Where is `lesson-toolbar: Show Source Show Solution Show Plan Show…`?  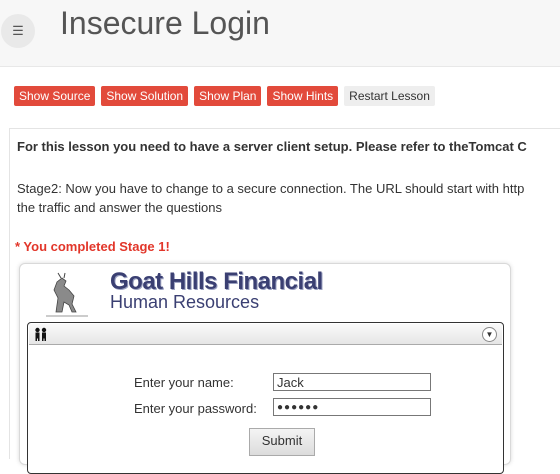
lesson-toolbar: Show Source Show Solution Show Plan Show… is located at coordinates (224, 96).